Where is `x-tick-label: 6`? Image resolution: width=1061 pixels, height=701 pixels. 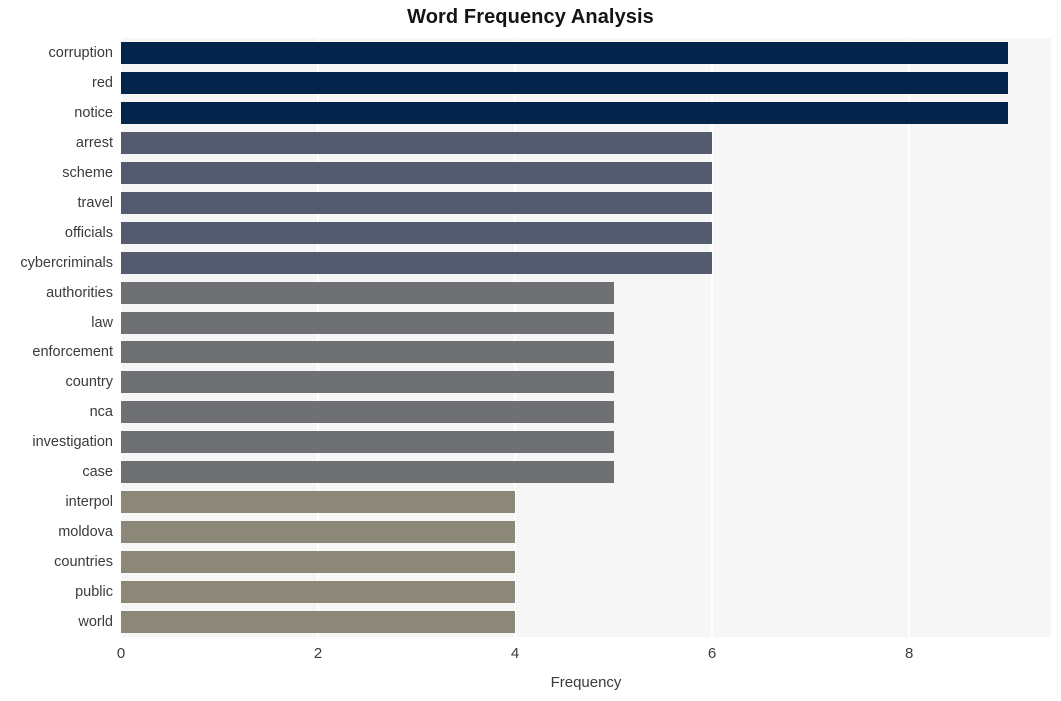 x-tick-label: 6 is located at coordinates (712, 653).